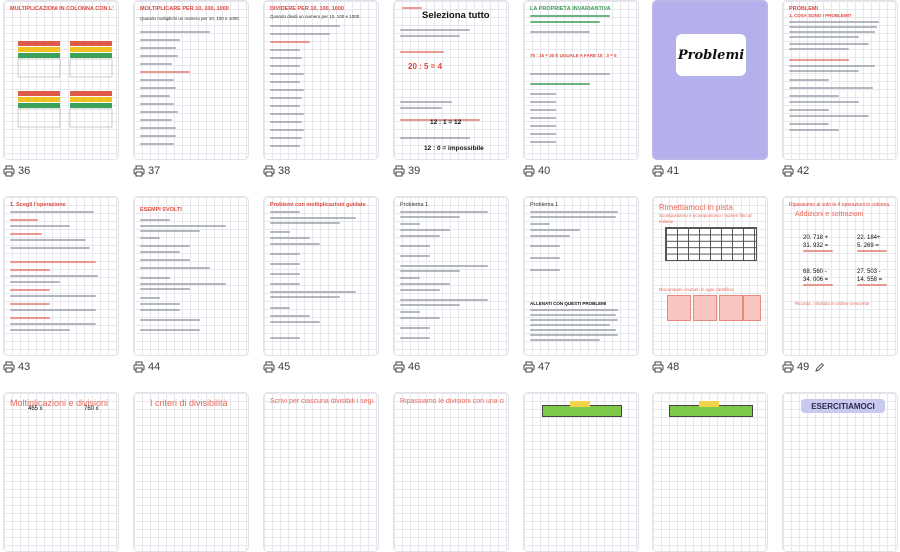 The image size is (900, 552). What do you see at coordinates (61, 472) in the screenshot?
I see `slide-thumbnail-50: Moltiplicazioni e divisioni 465 x 760 x` at bounding box center [61, 472].